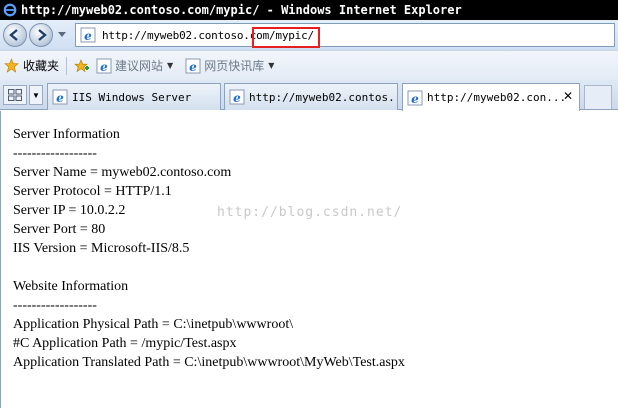 The width and height of the screenshot is (618, 408). I want to click on address-bar: e, so click(345, 35).